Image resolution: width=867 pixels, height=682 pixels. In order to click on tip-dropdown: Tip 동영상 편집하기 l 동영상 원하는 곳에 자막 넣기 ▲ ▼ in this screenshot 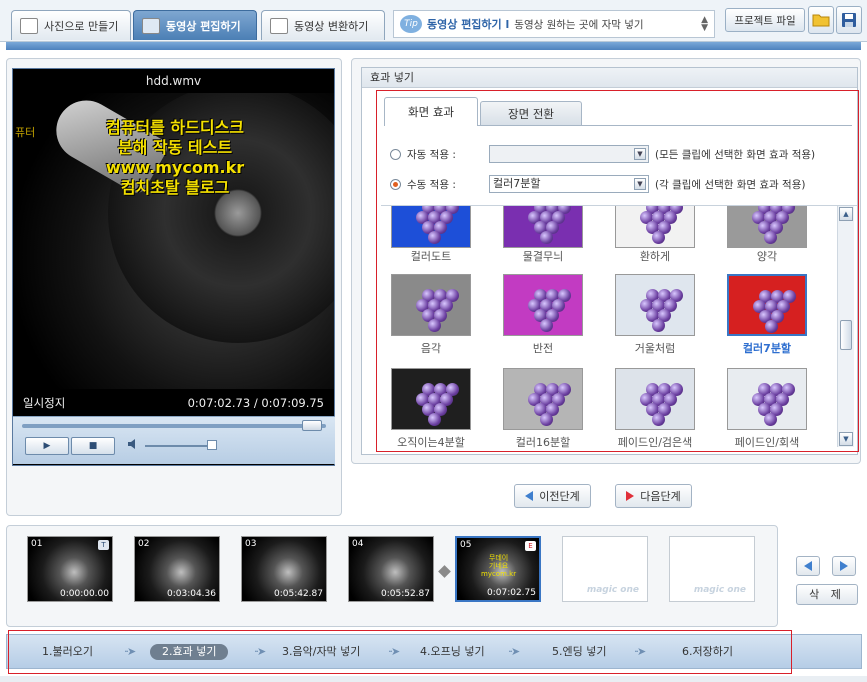, I will do `click(554, 24)`.